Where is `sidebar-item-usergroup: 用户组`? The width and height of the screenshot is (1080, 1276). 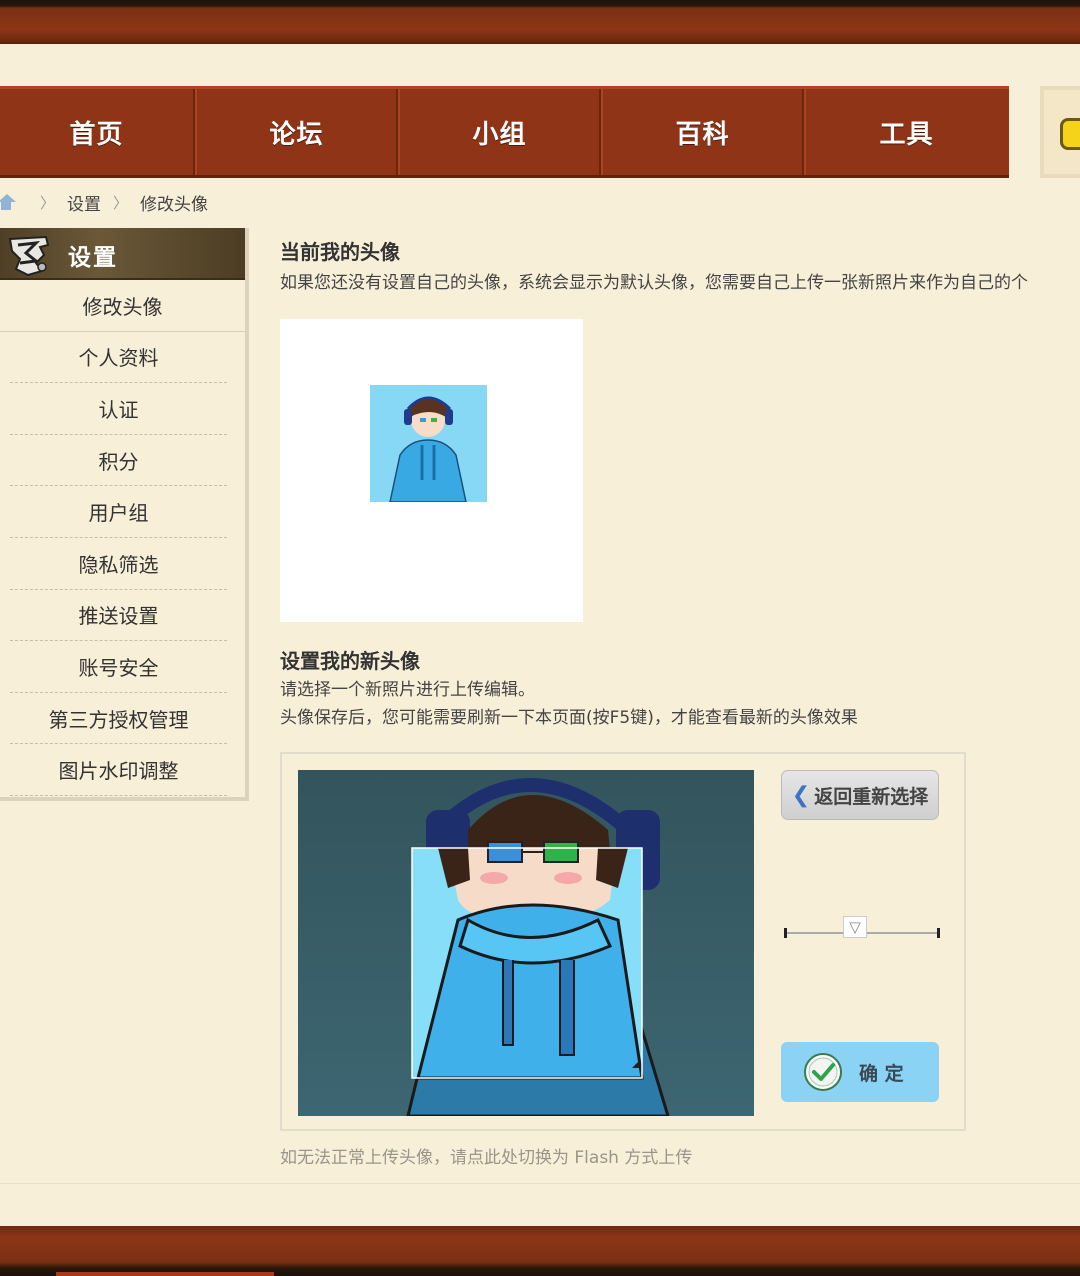
sidebar-item-usergroup: 用户组 is located at coordinates (118, 512).